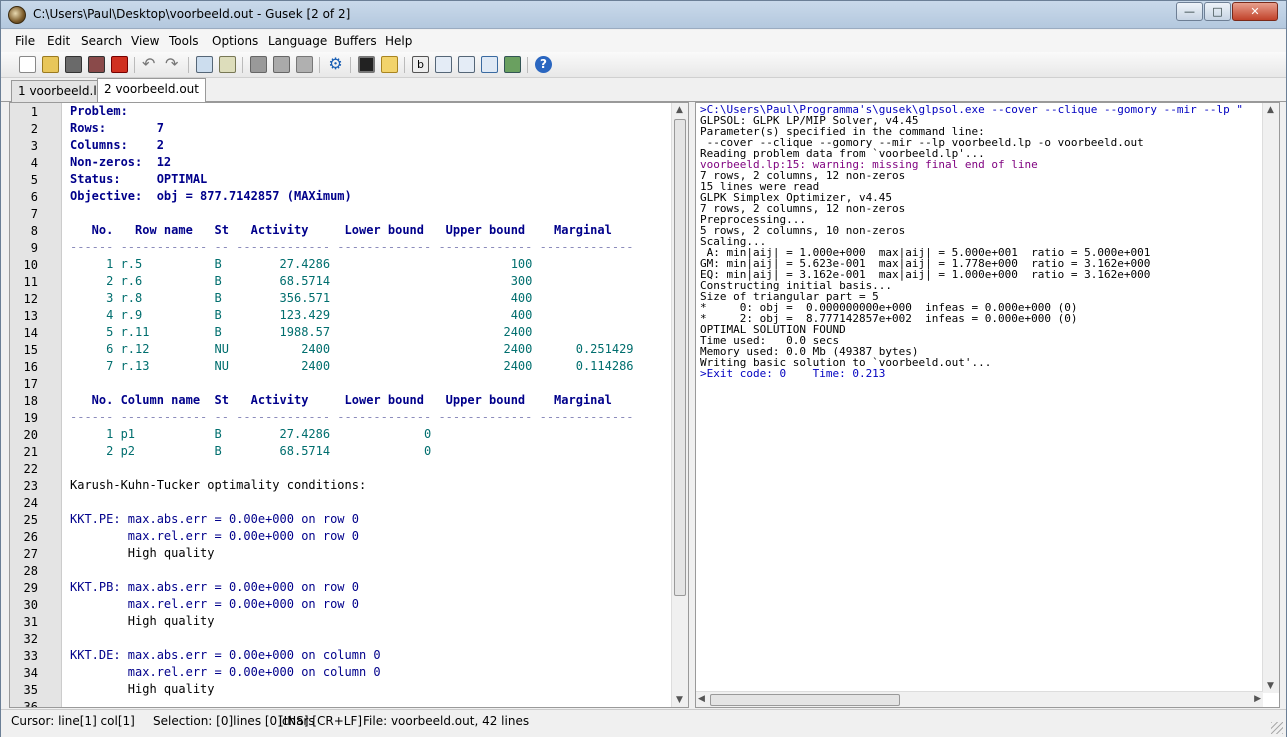 The width and height of the screenshot is (1287, 737). I want to click on text-style-icon: b, so click(420, 64).